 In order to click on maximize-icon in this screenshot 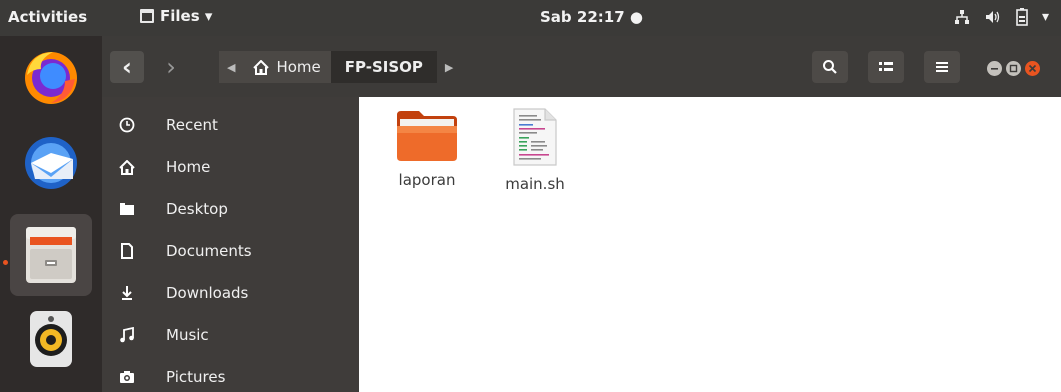, I will do `click(1013, 68)`.